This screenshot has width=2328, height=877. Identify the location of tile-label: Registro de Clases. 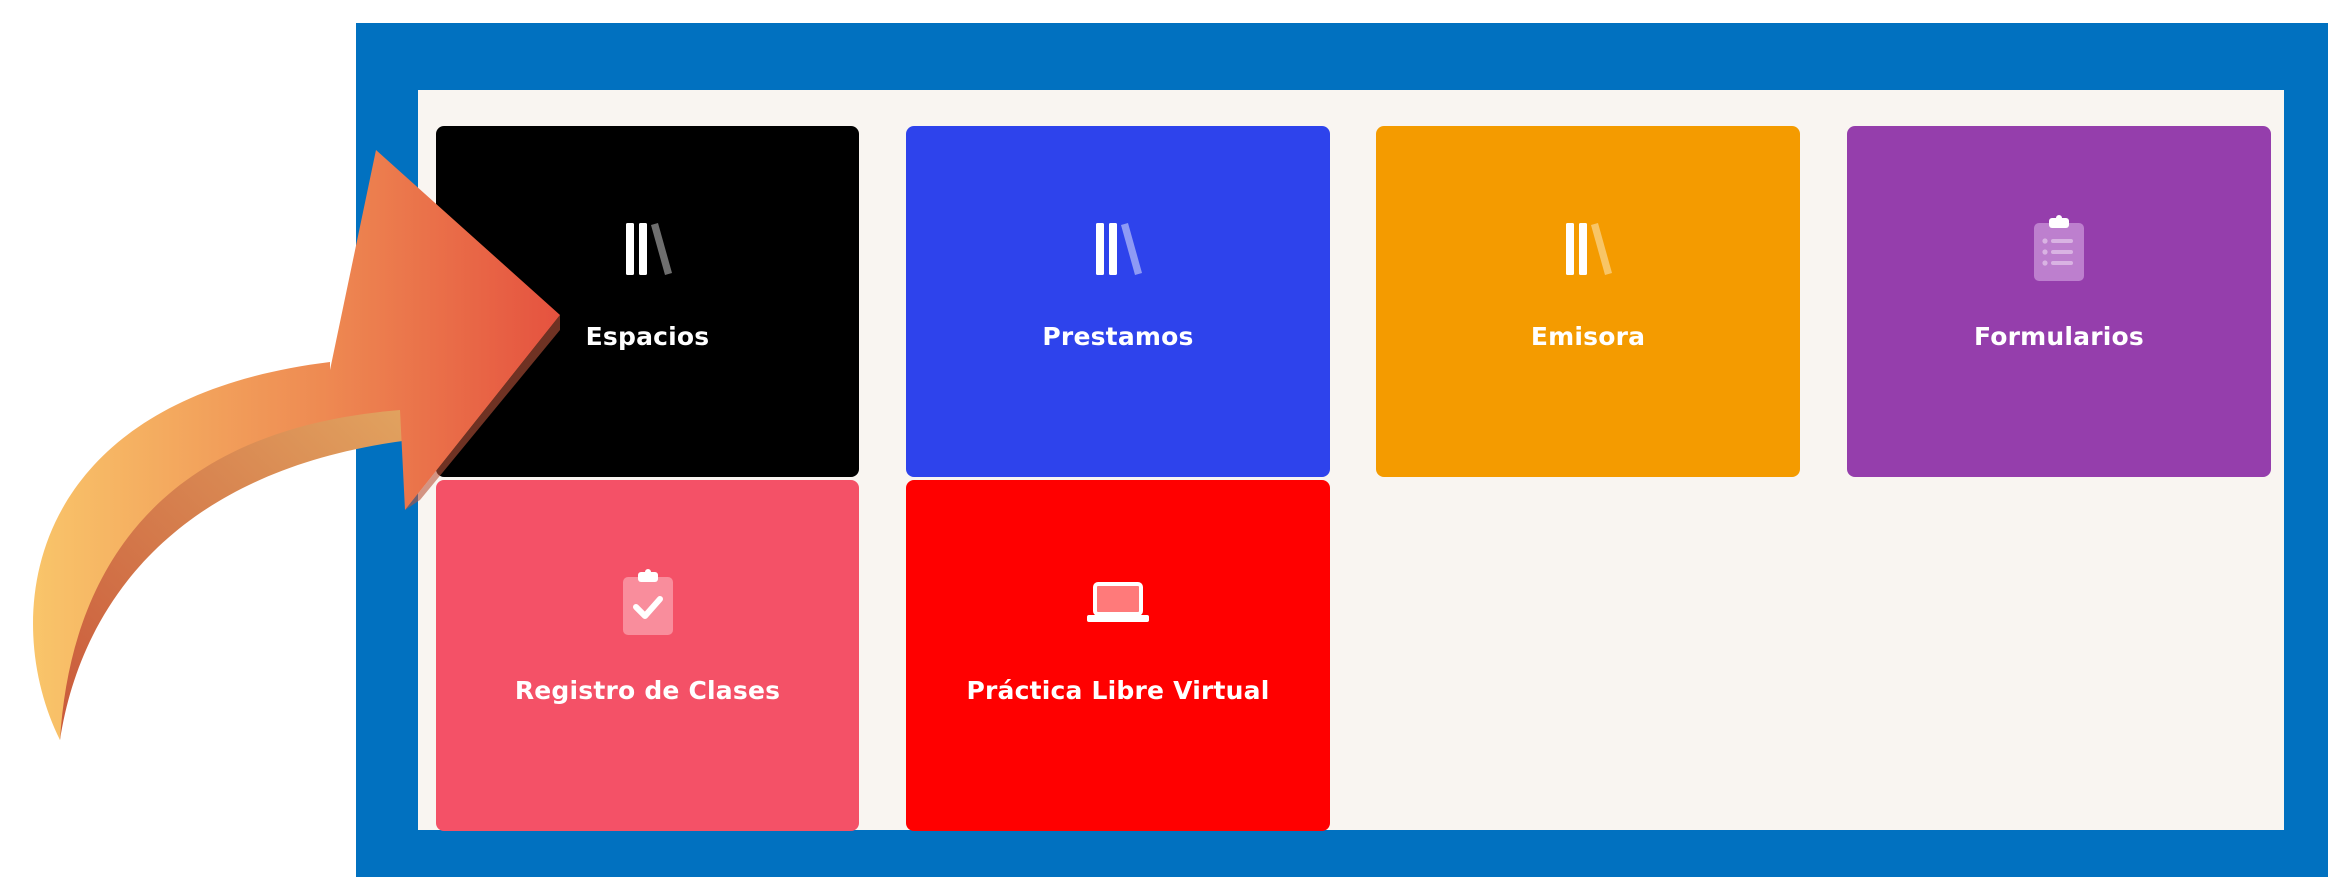
(647, 690).